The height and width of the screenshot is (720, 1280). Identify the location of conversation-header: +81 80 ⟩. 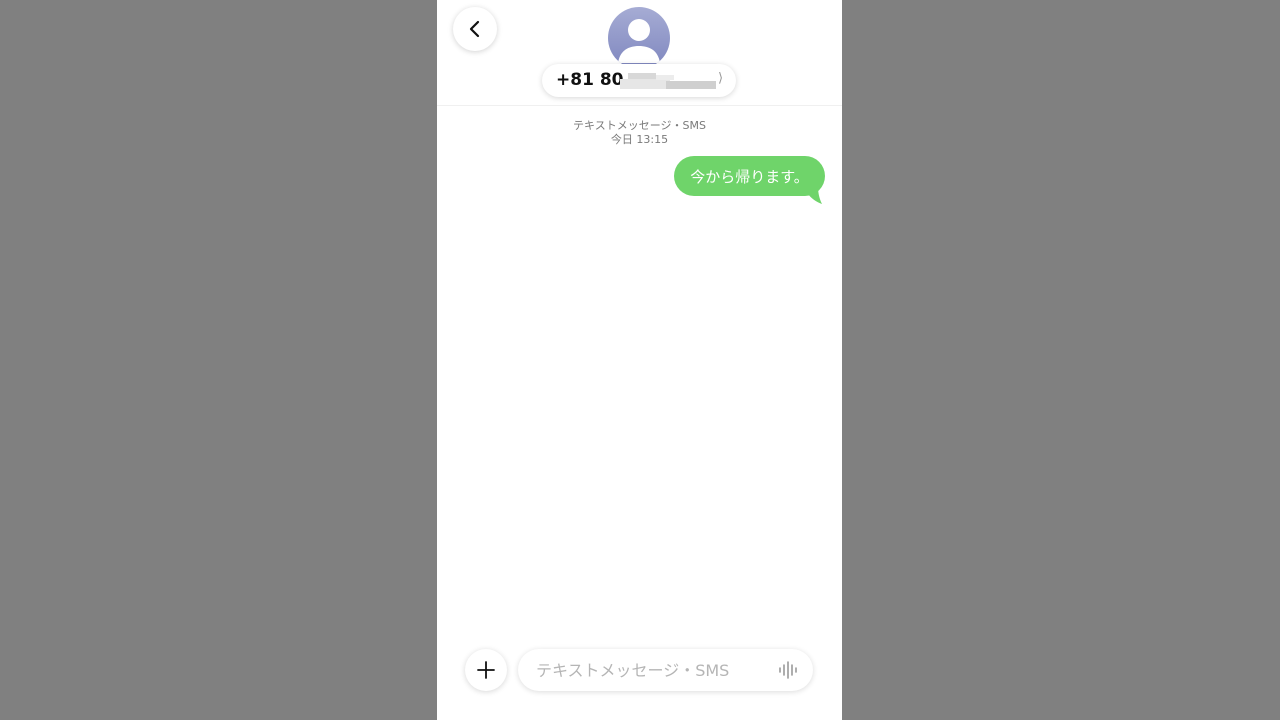
(639, 53).